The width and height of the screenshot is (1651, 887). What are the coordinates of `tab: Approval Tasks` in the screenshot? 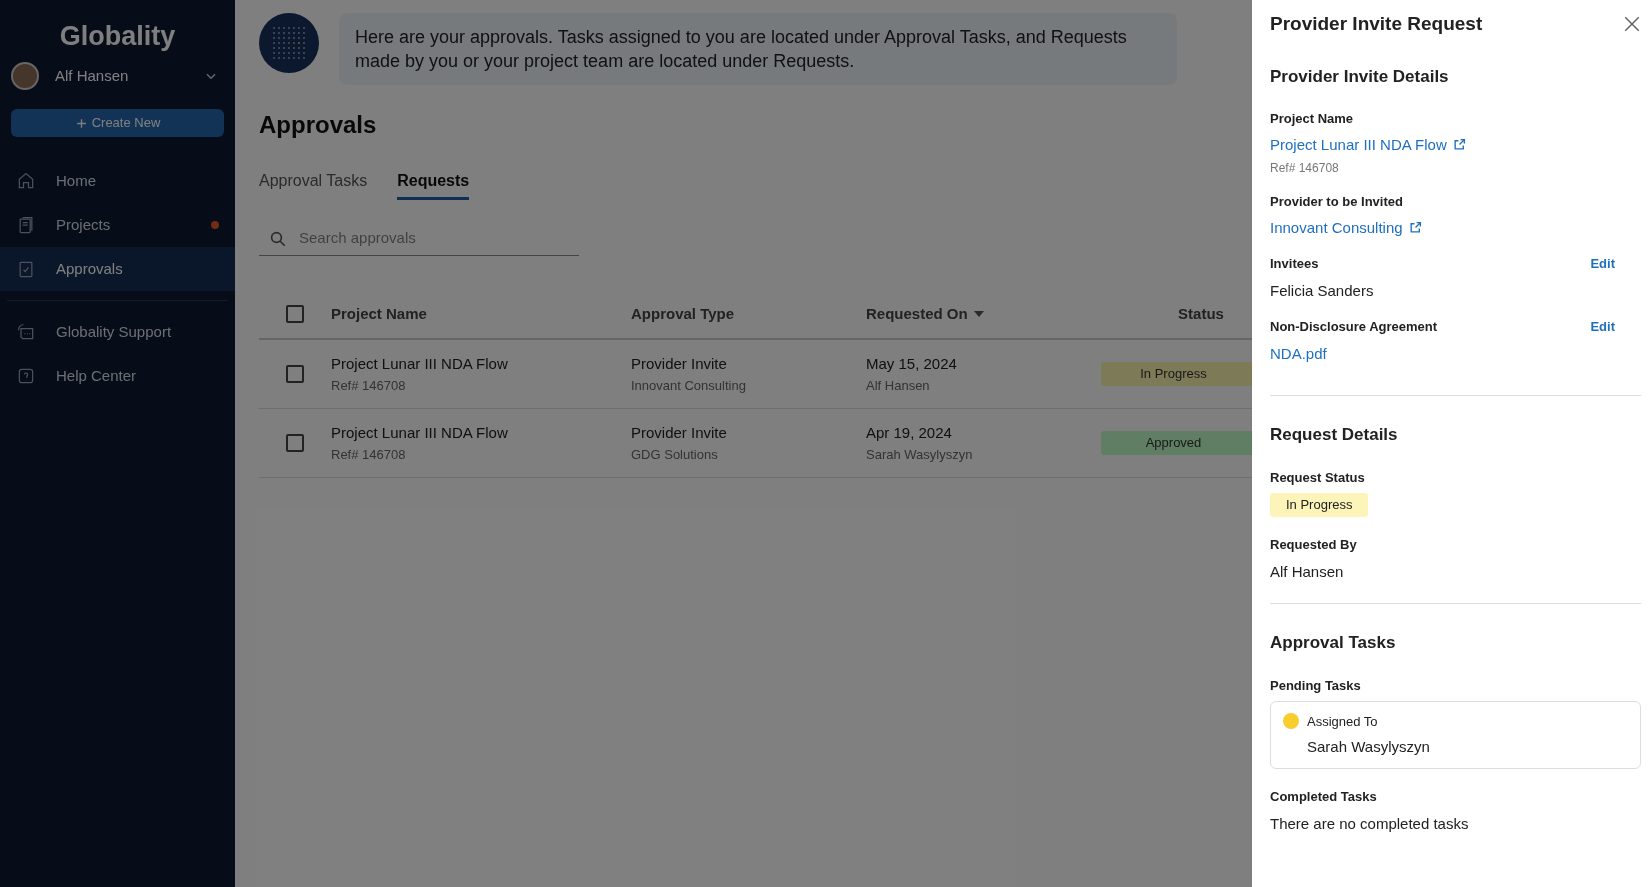 It's located at (313, 184).